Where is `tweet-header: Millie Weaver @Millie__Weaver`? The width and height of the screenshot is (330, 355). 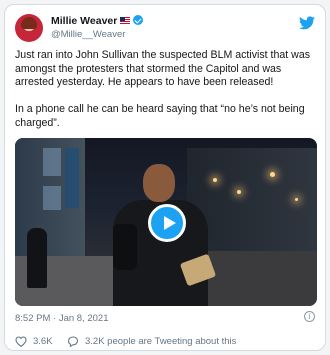 tweet-header: Millie Weaver @Millie__Weaver is located at coordinates (165, 29).